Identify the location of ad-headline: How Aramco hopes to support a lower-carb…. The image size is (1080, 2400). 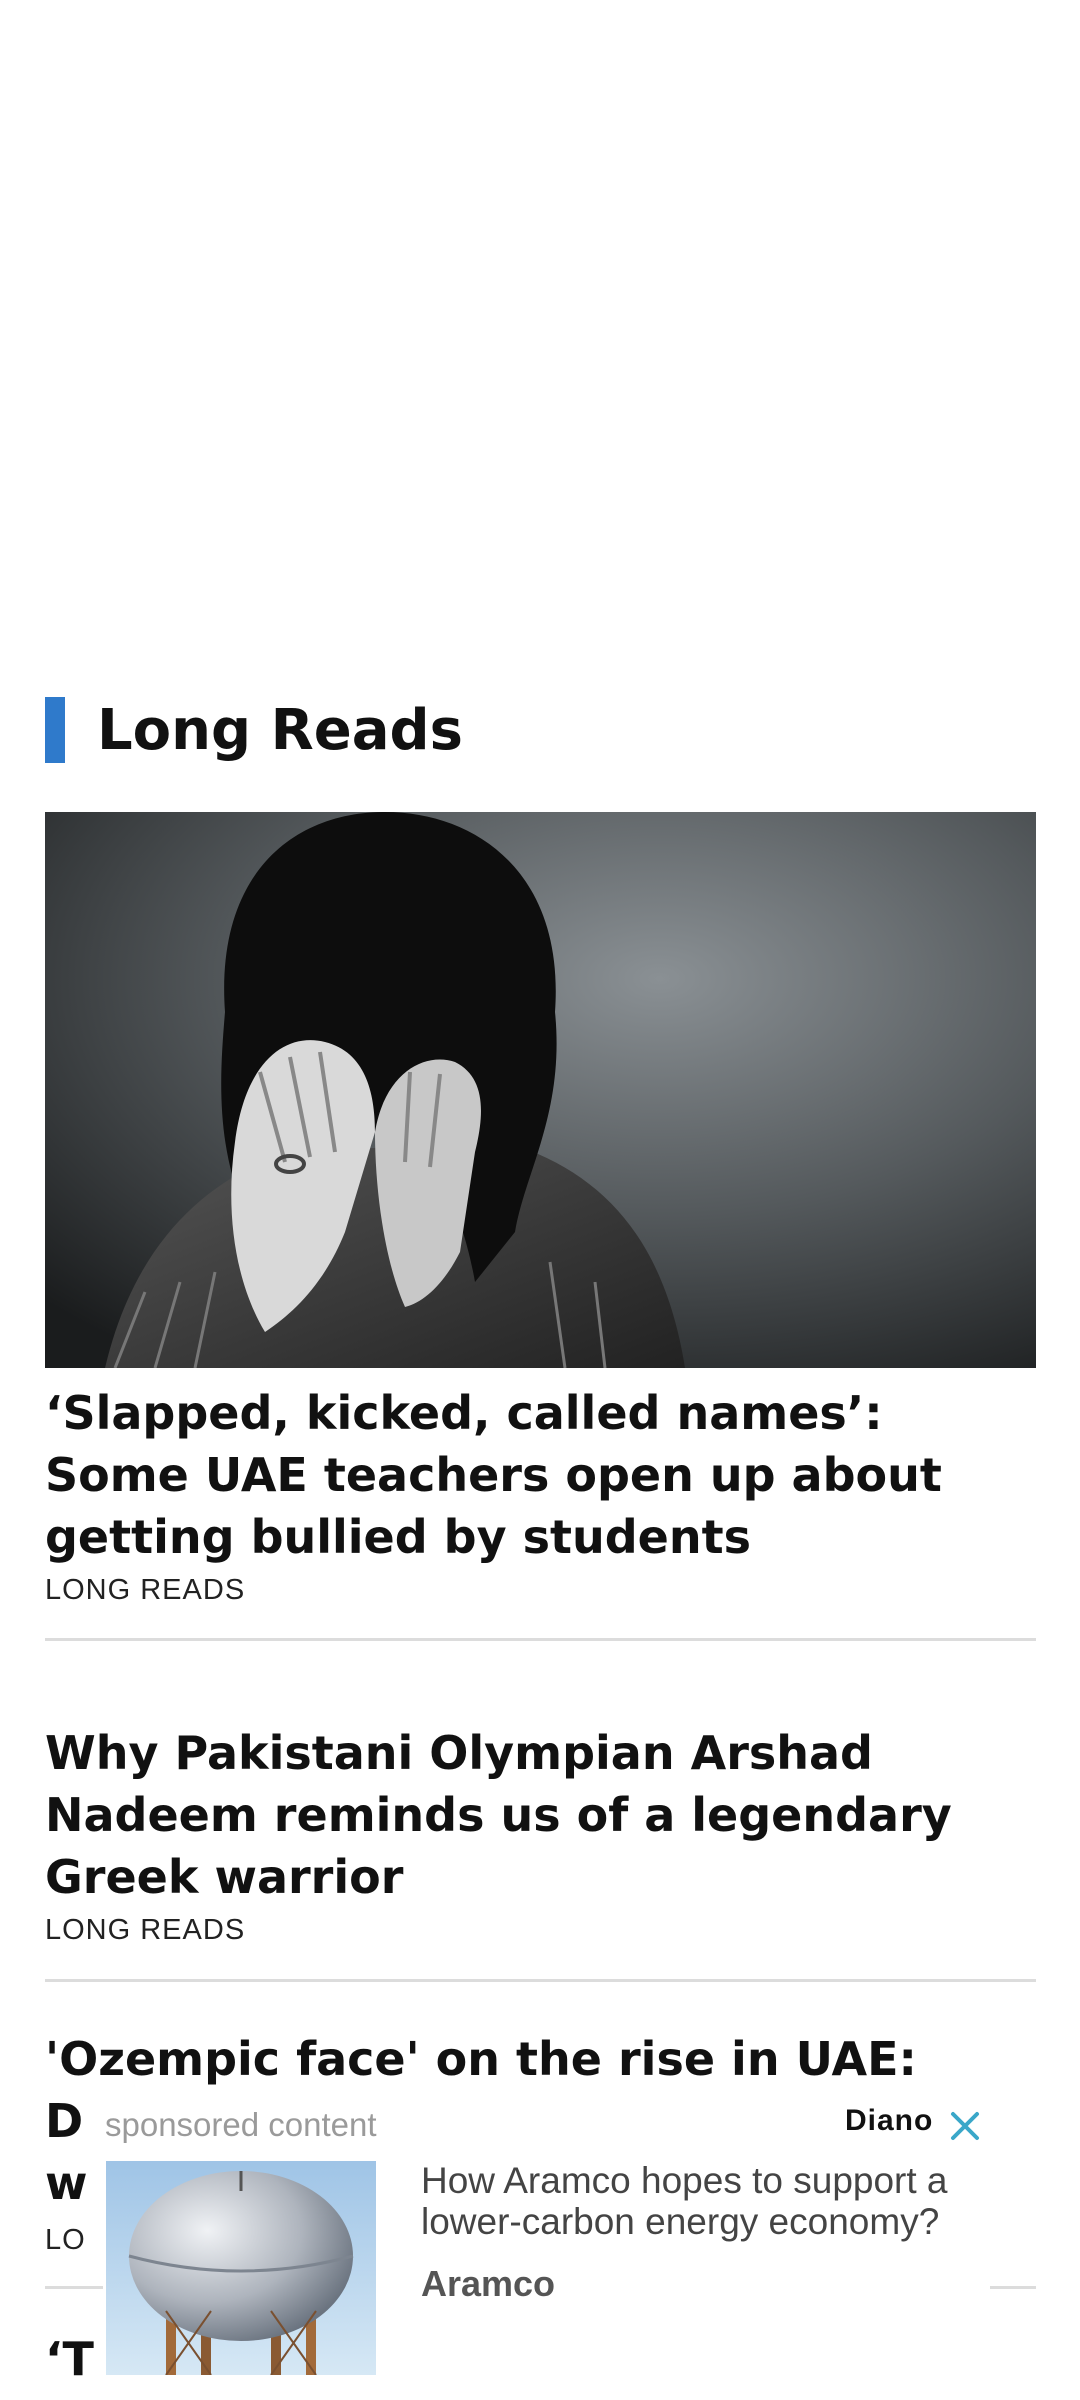
(701, 2201).